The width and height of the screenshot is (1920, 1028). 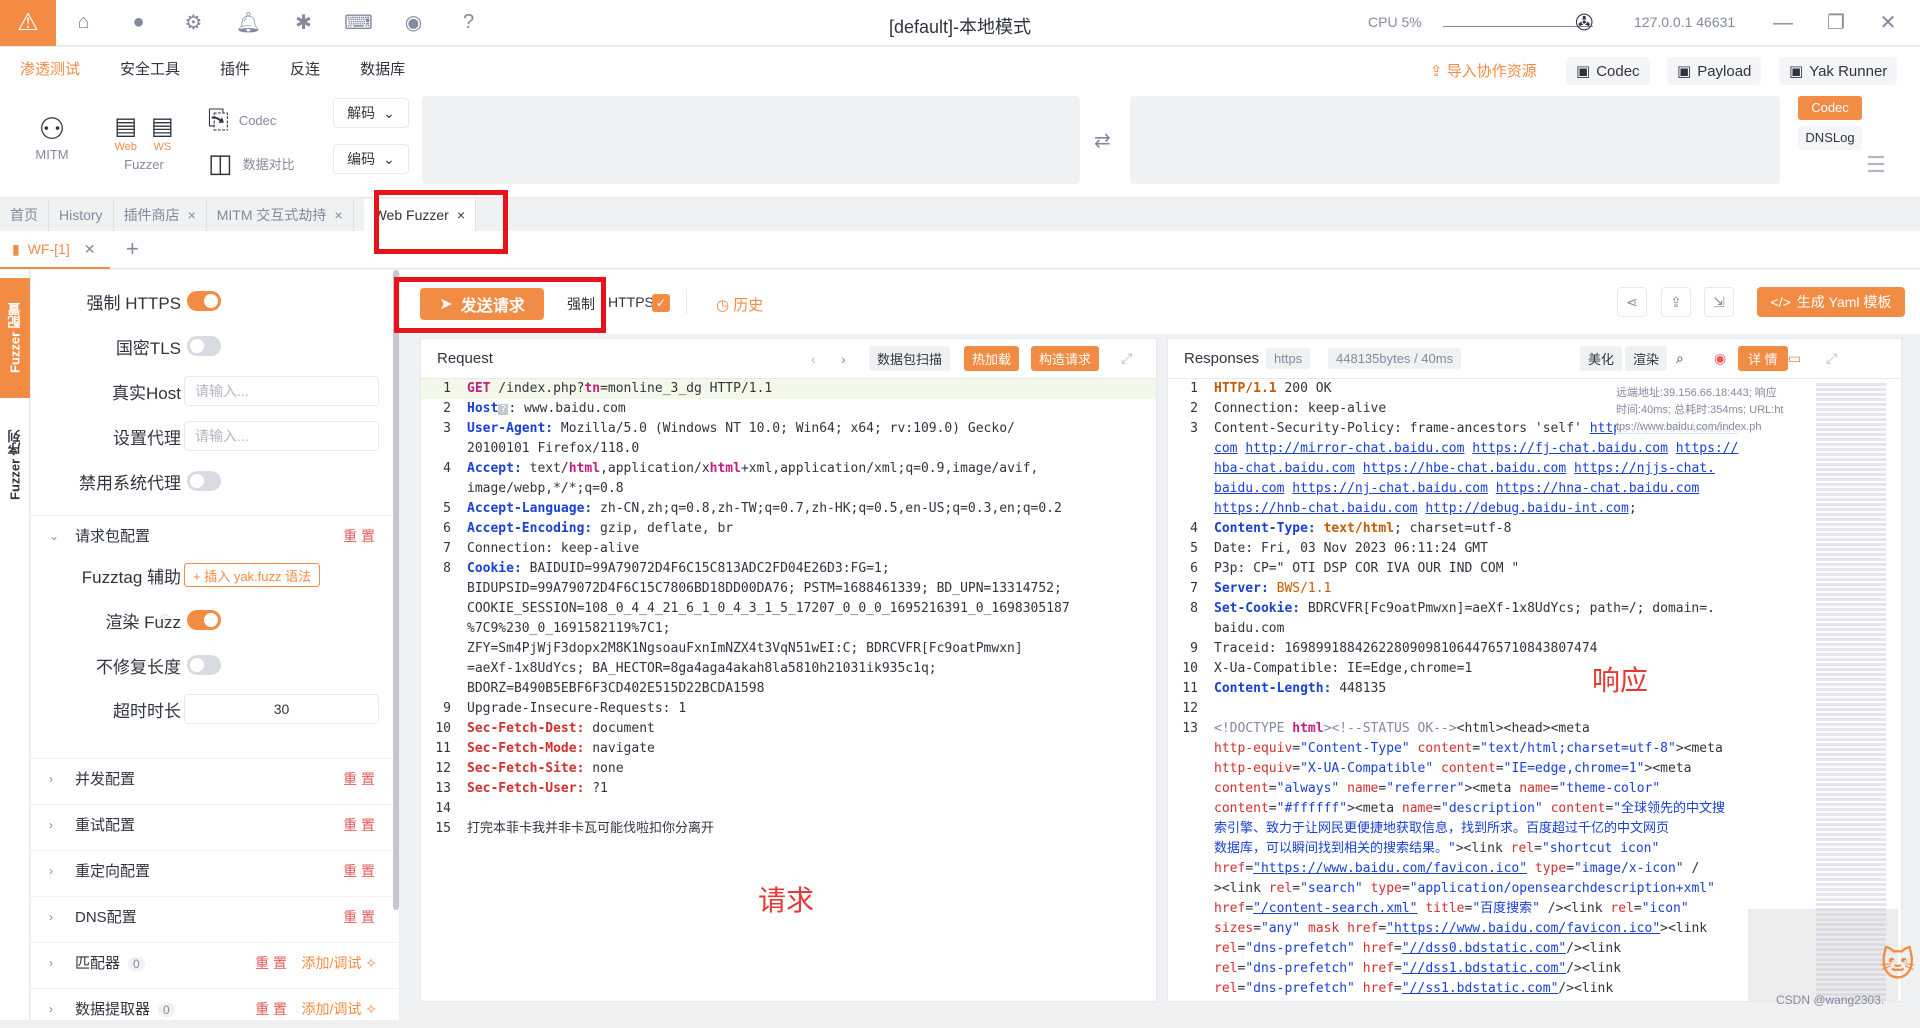 What do you see at coordinates (133, 303) in the screenshot?
I see `force-https-label: 强制 HTTPS` at bounding box center [133, 303].